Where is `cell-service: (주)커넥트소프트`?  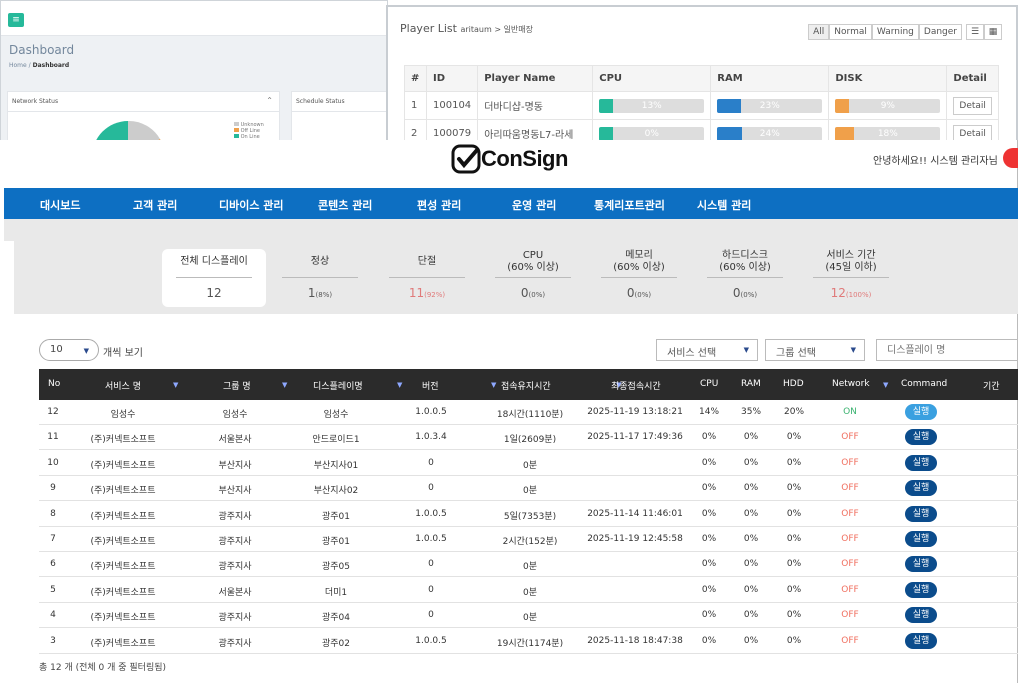 cell-service: (주)커넥트소프트 is located at coordinates (123, 465).